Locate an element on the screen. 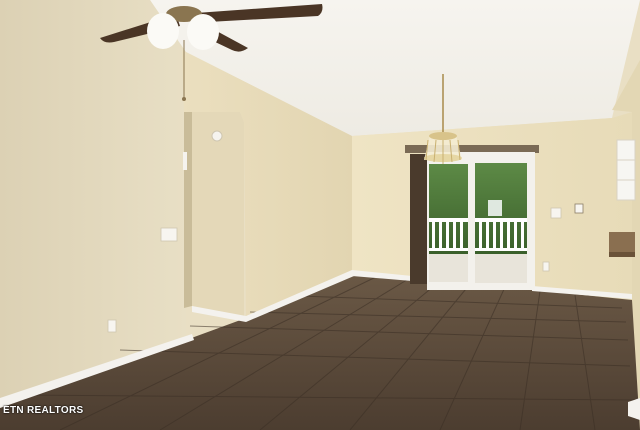 The width and height of the screenshot is (640, 430). light-switch-back is located at coordinates (556, 213).